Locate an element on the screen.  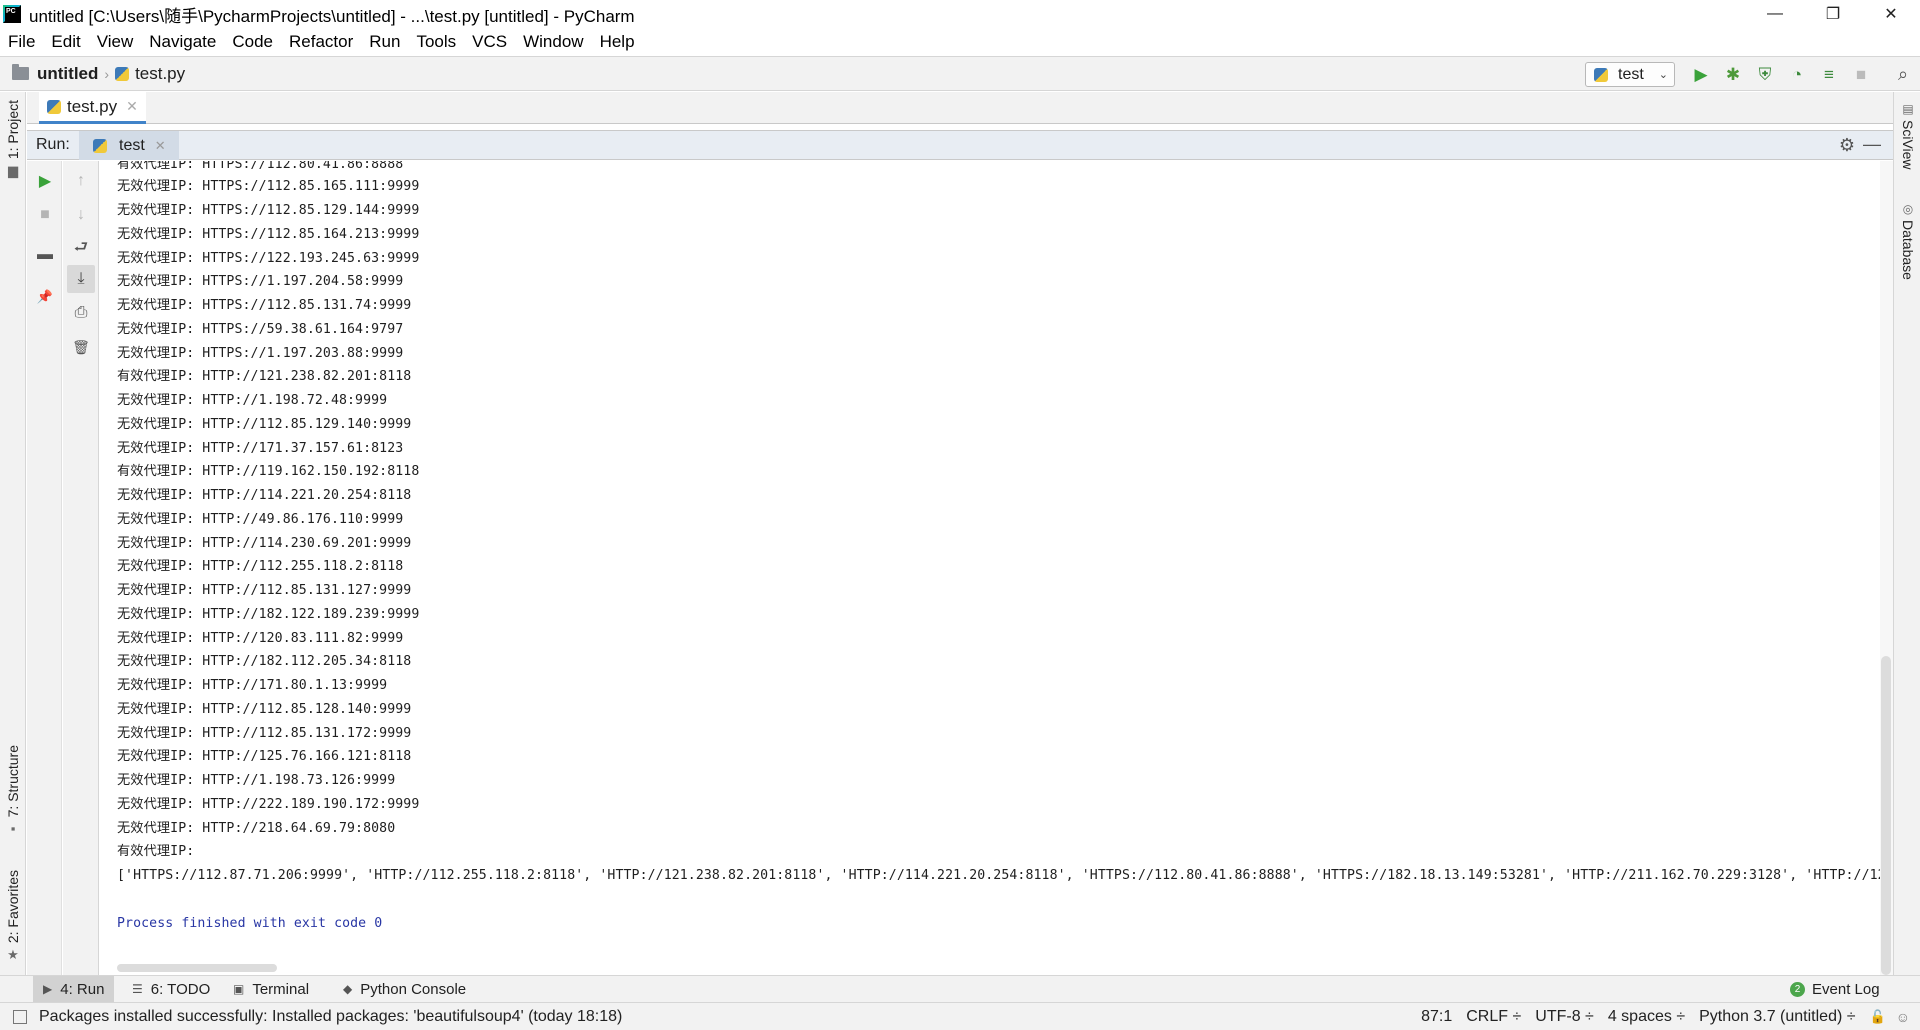
run-toolbar-secondary: ↑ ↓ ⮐ ⤓ ⎙ 🗑 is located at coordinates (81, 568).